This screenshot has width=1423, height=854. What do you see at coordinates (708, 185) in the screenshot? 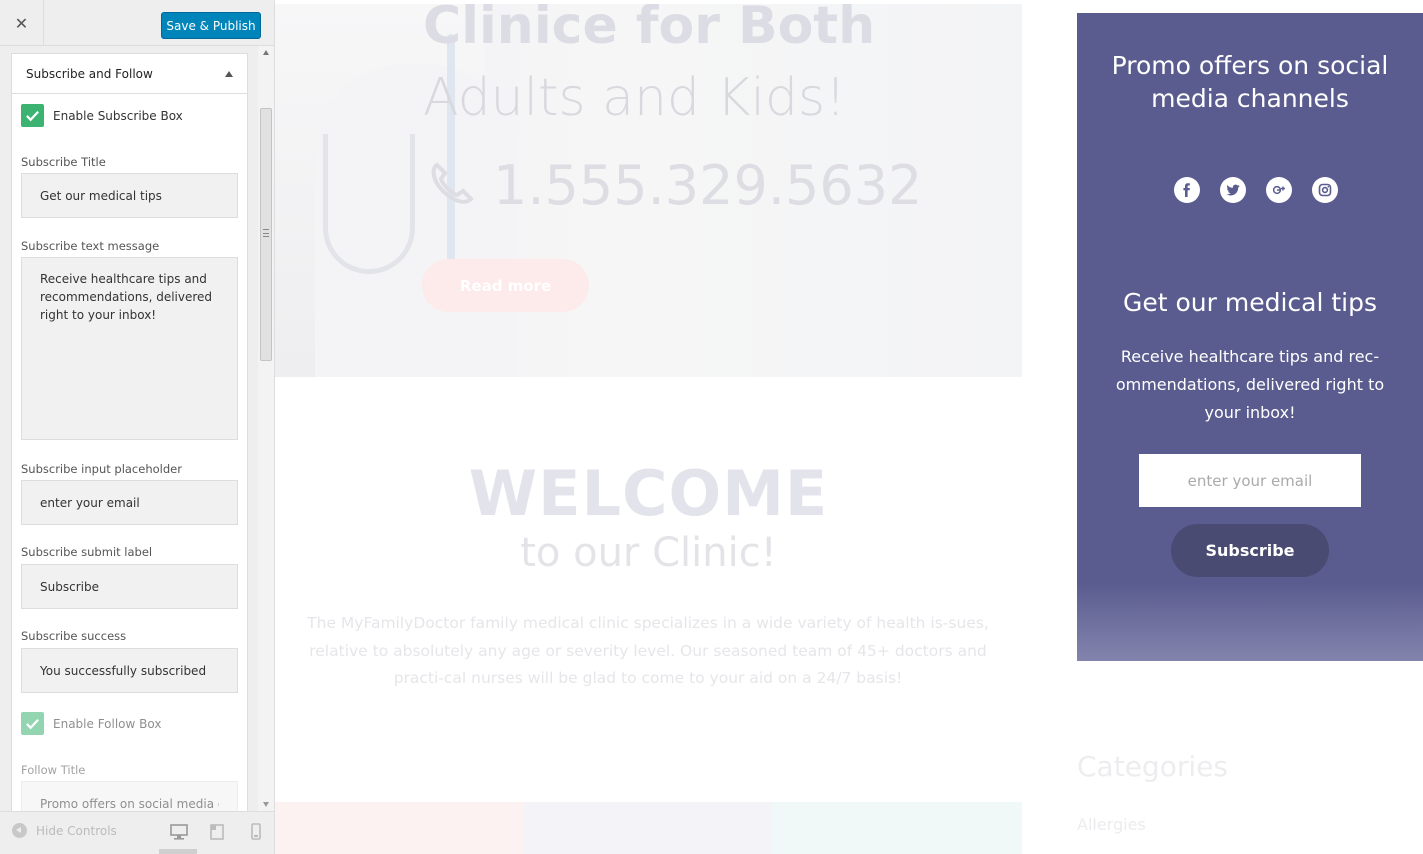
I see `hero-phone-number: 1.555.329.5632` at bounding box center [708, 185].